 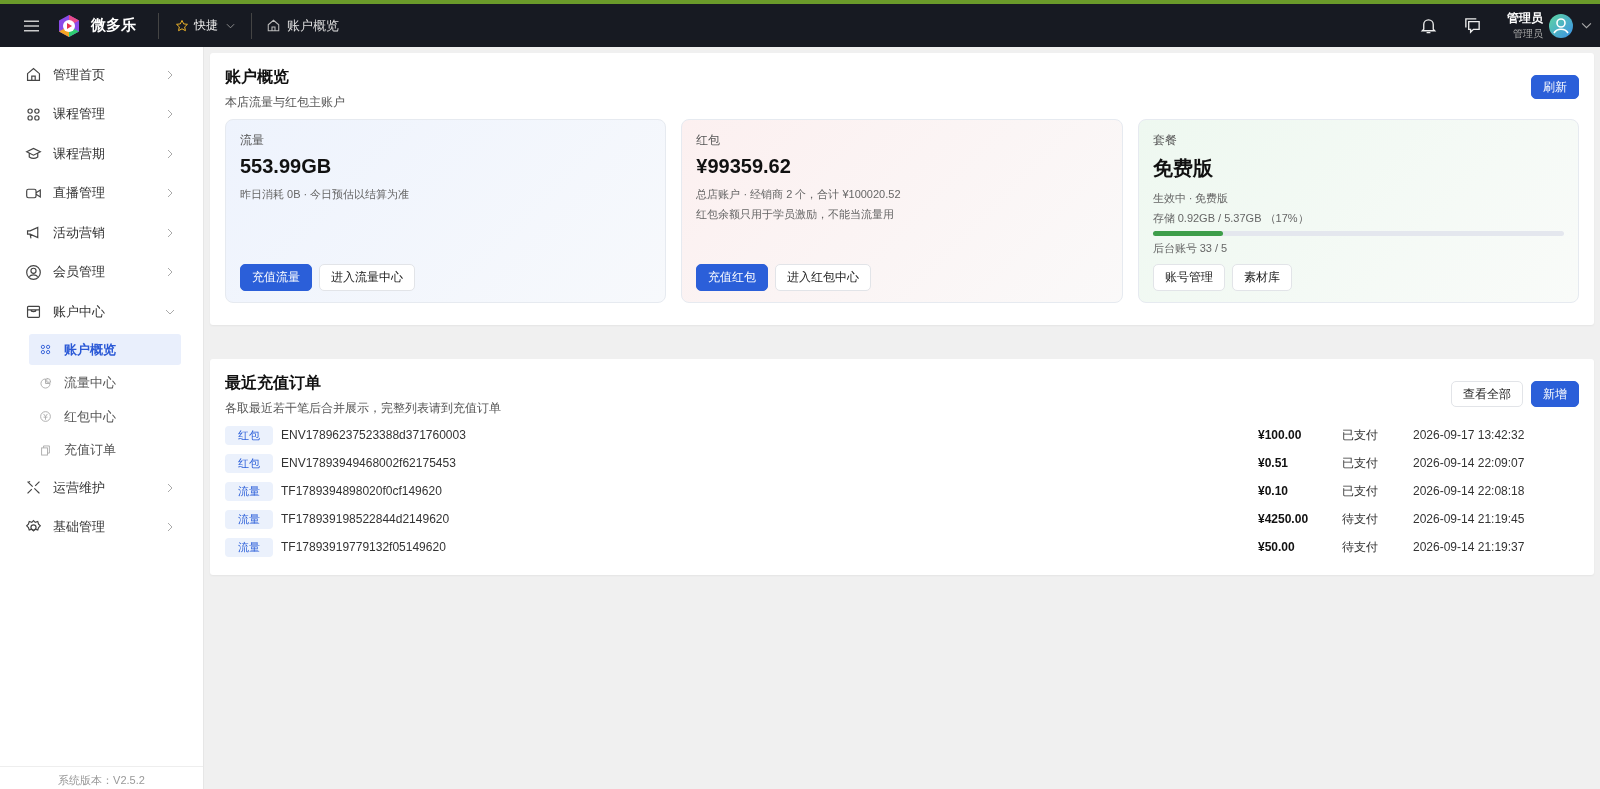 What do you see at coordinates (313, 25) in the screenshot?
I see `breadcrumb: 账户概览` at bounding box center [313, 25].